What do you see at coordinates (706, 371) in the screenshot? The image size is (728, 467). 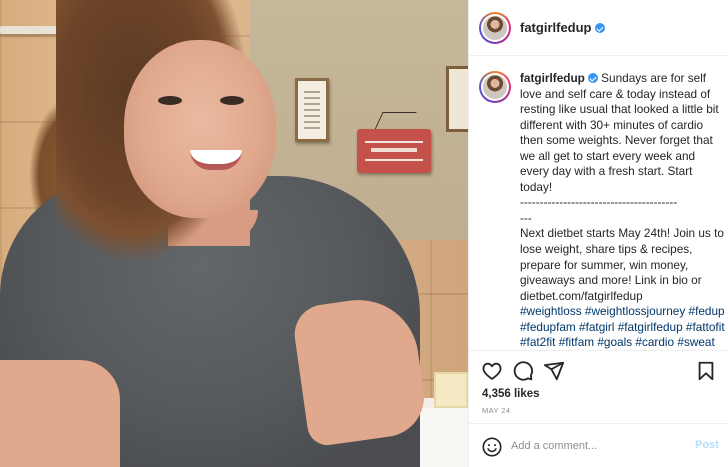 I see `bookmark-icon` at bounding box center [706, 371].